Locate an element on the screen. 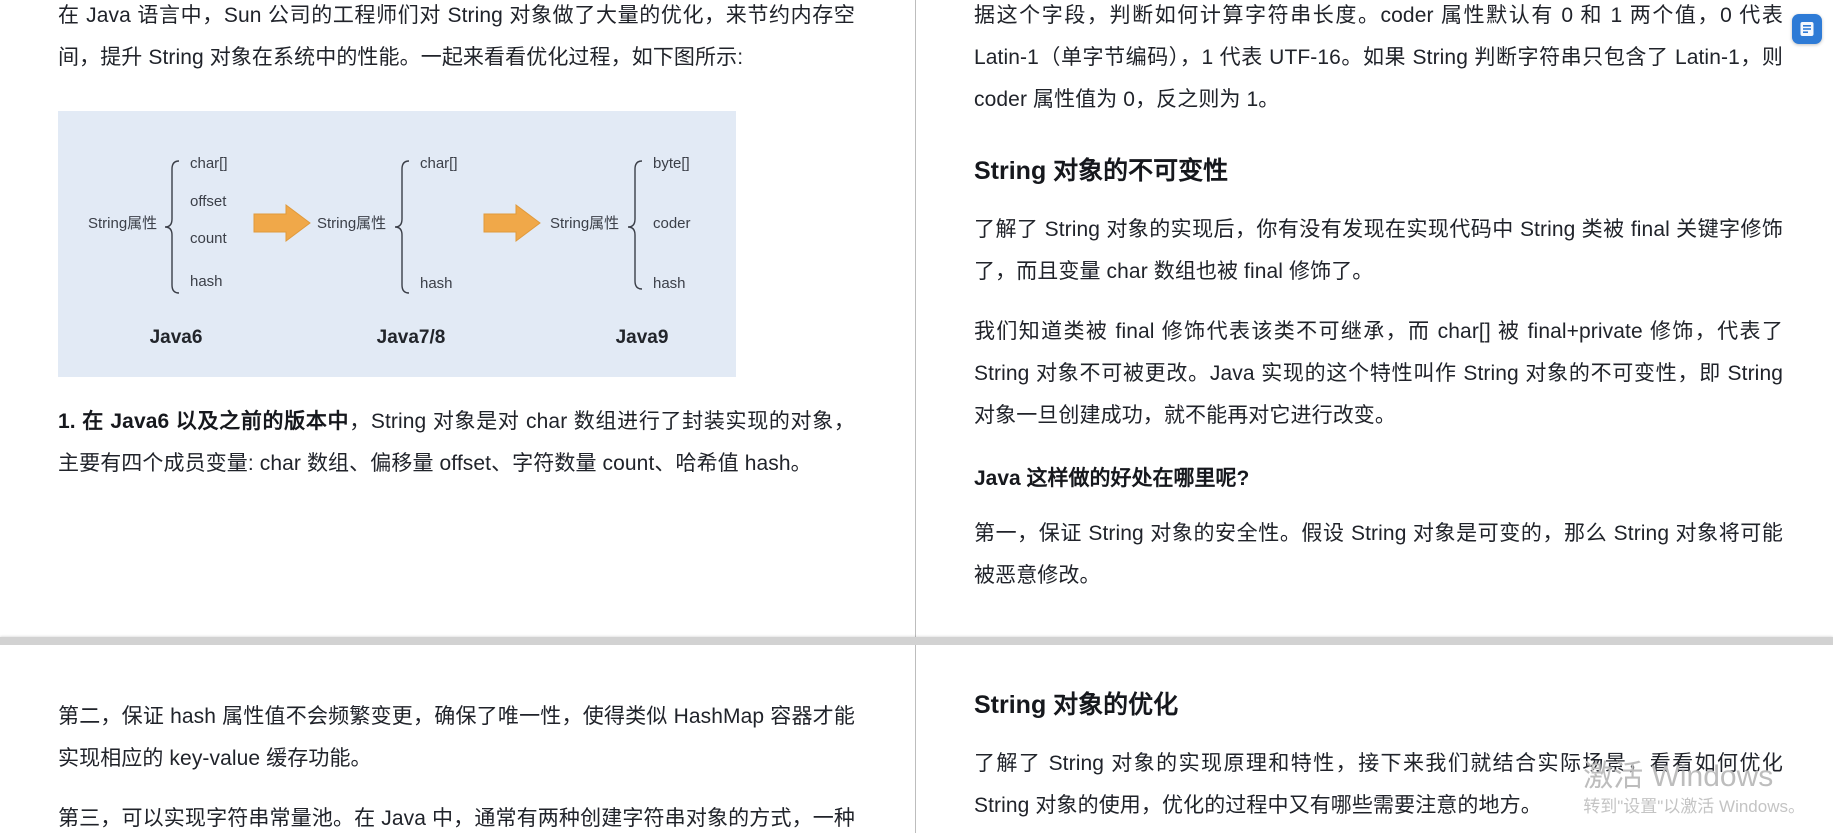 This screenshot has height=833, width=1833. svg-text: byte[] is located at coordinates (671, 163).